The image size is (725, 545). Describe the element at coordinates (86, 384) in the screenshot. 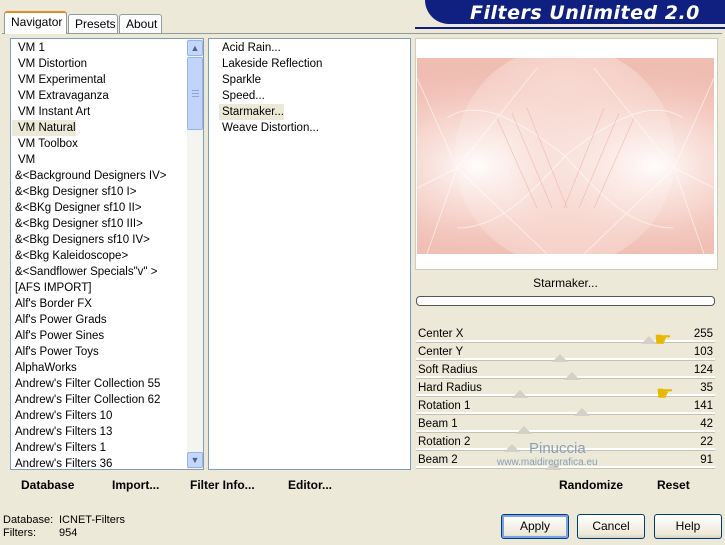

I see `category-item: Andrew's Filter Collection 55` at that location.